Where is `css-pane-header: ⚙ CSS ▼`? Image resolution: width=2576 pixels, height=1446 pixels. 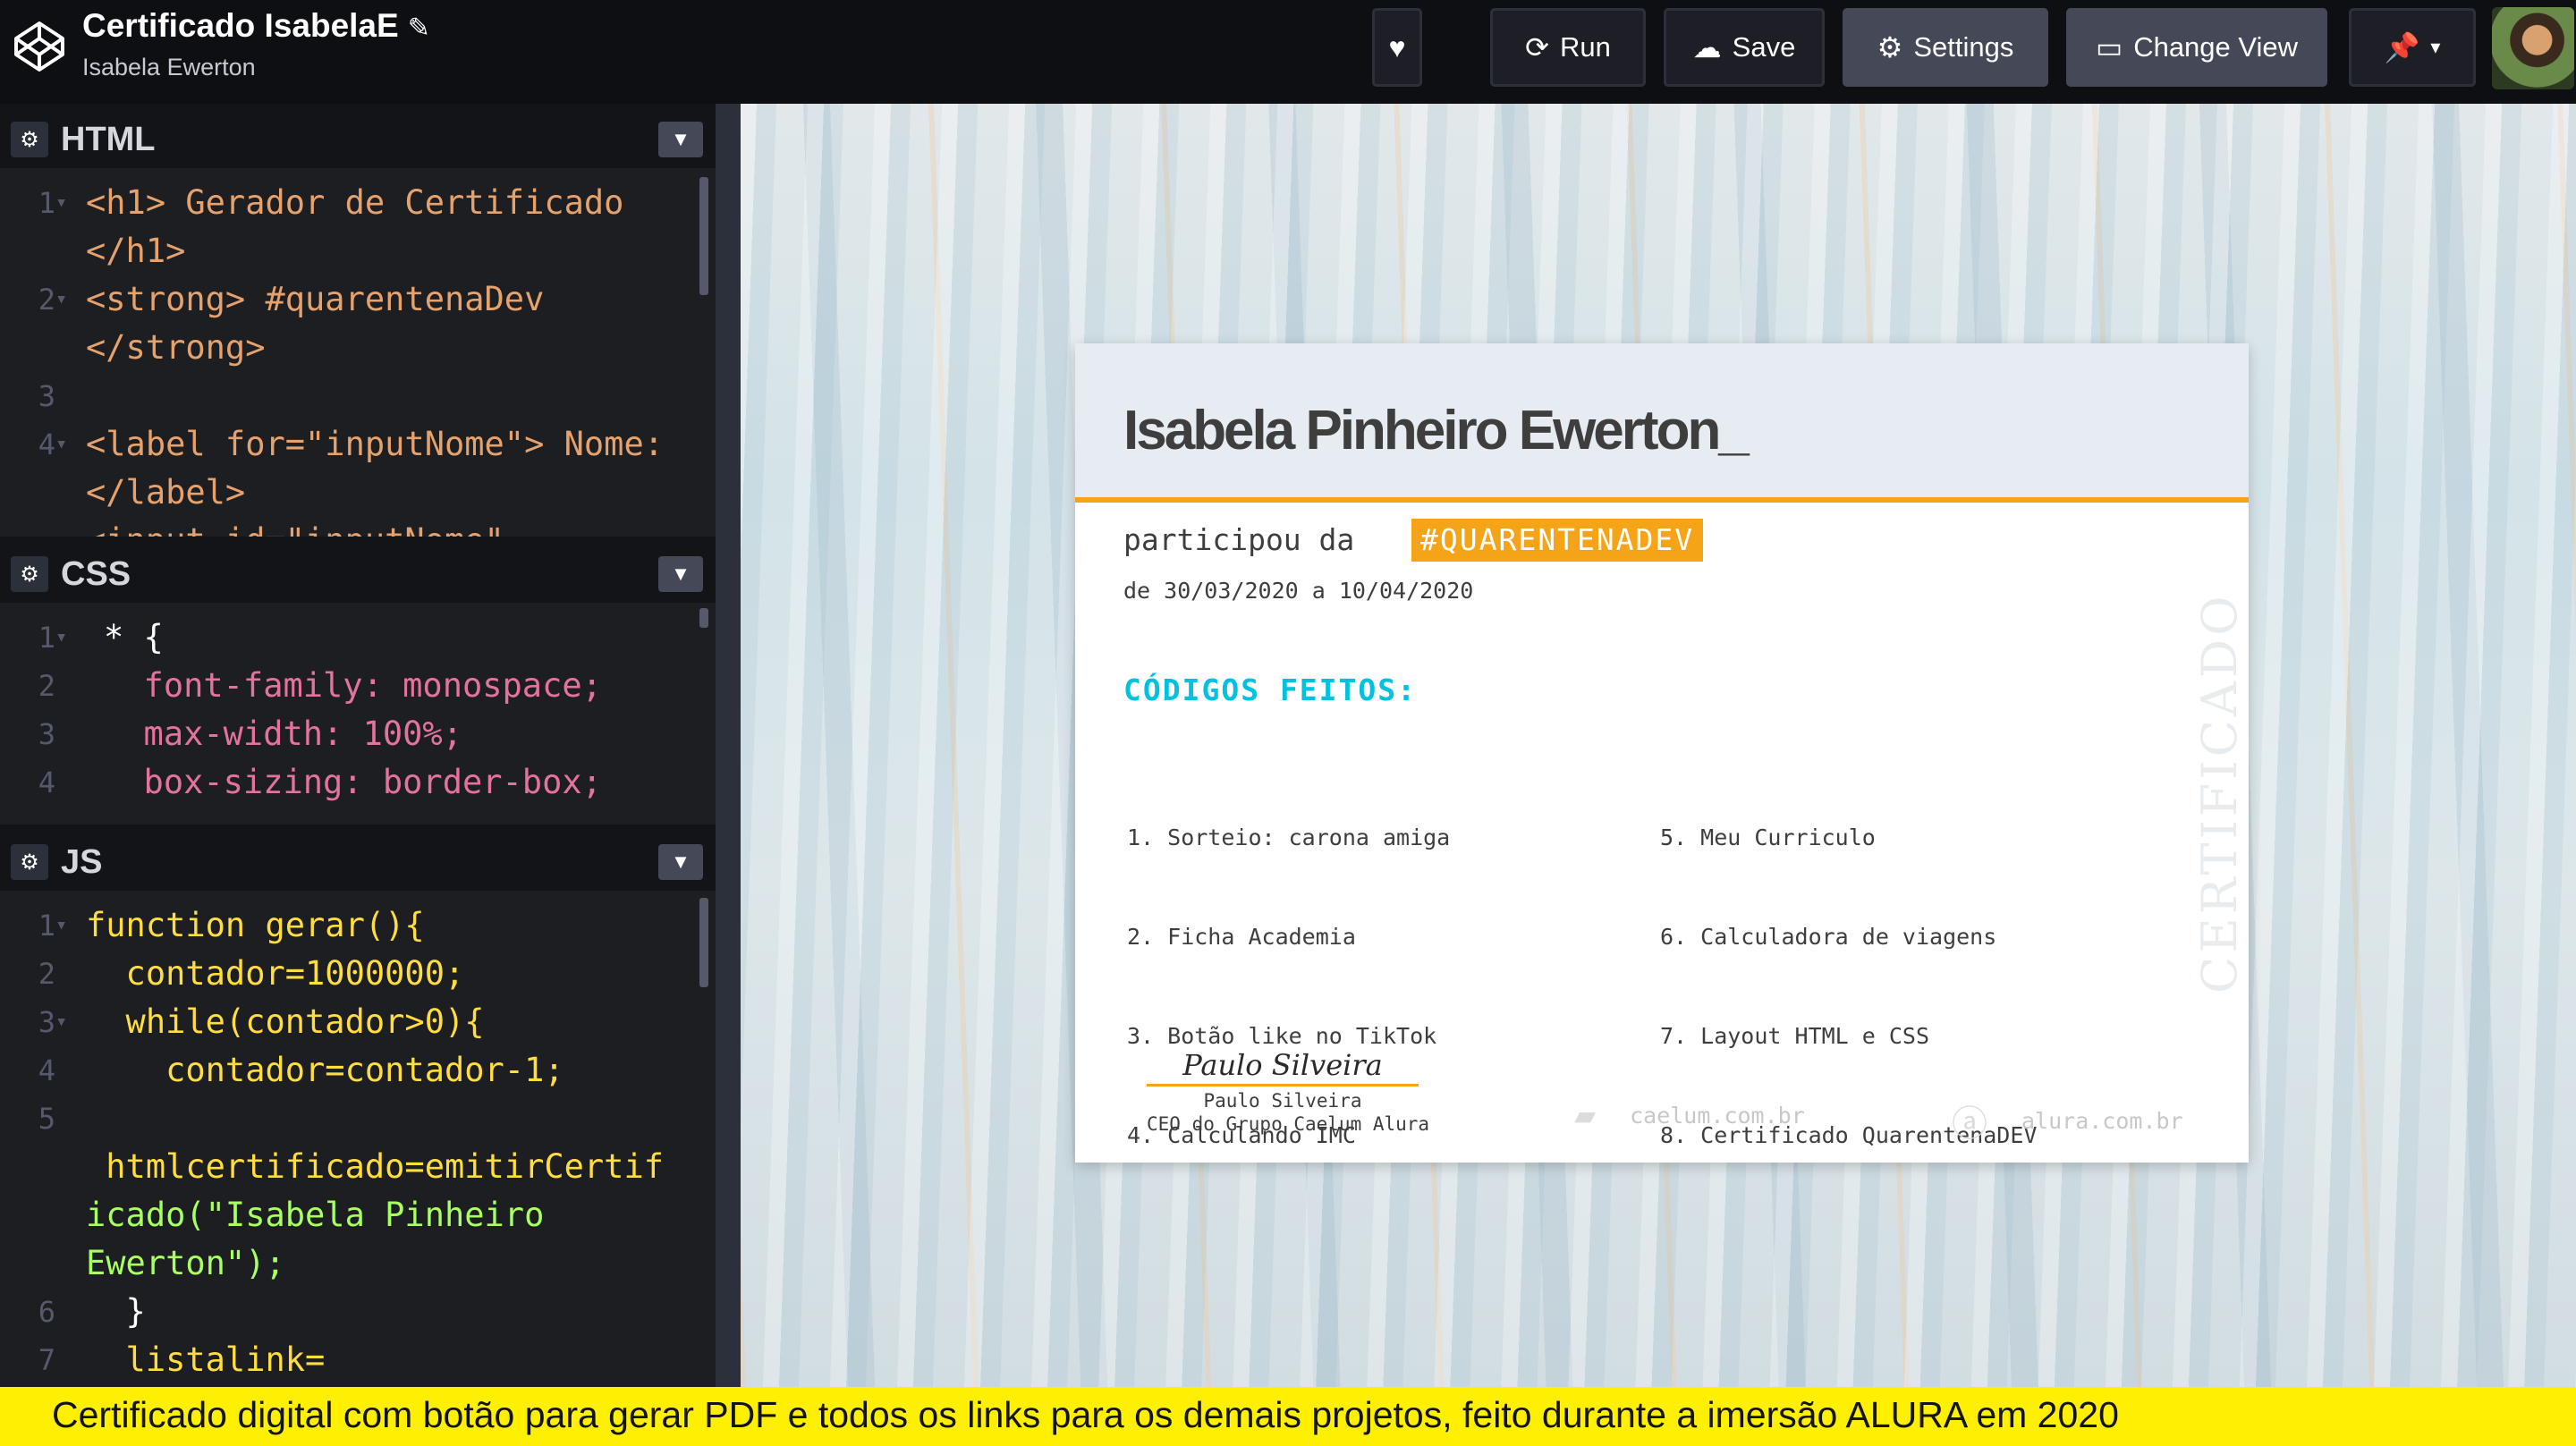
css-pane-header: ⚙ CSS ▼ is located at coordinates (358, 574).